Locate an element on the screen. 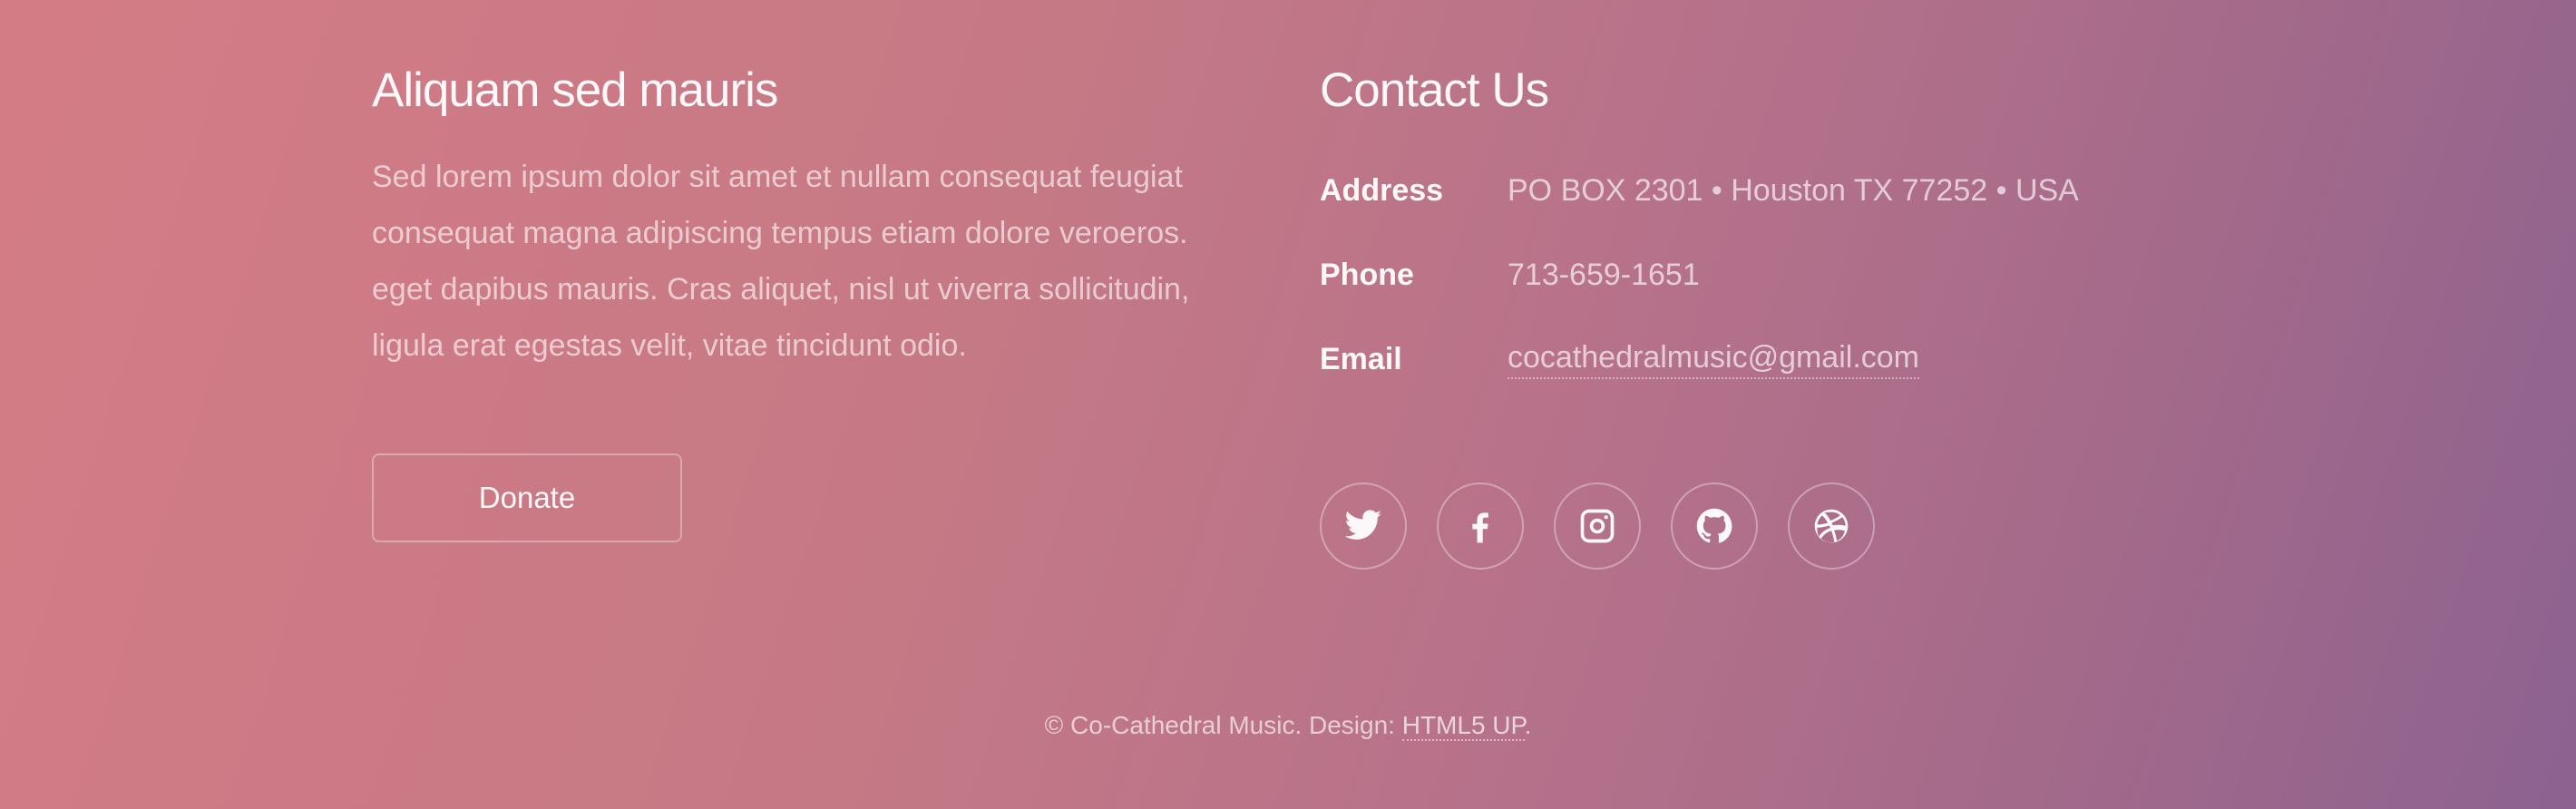 This screenshot has width=2576, height=809. dribbble-button is located at coordinates (1831, 526).